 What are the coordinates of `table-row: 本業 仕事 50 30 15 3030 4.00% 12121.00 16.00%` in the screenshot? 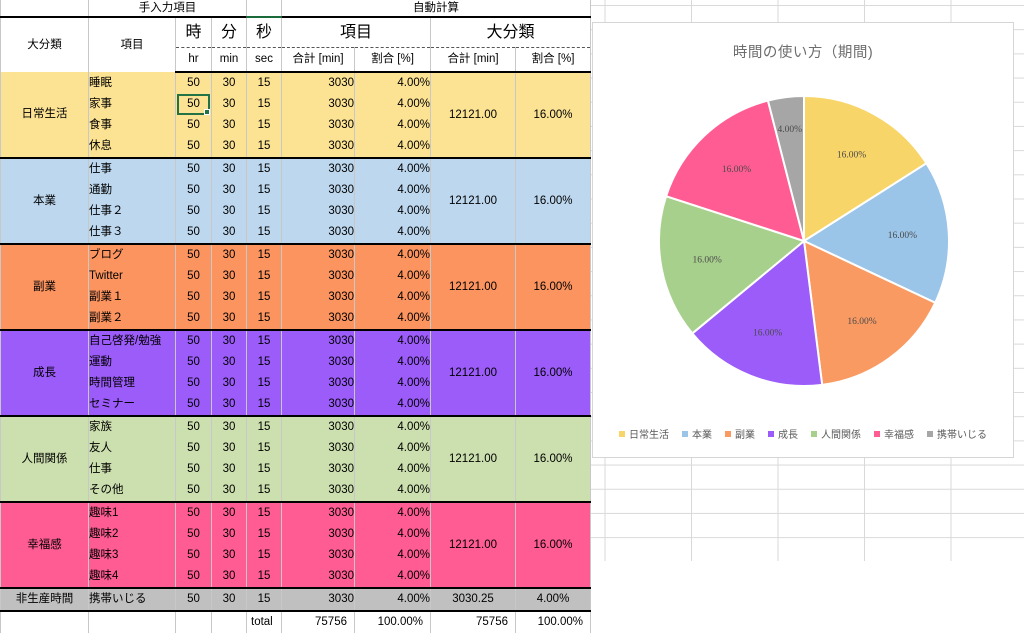 It's located at (295, 200).